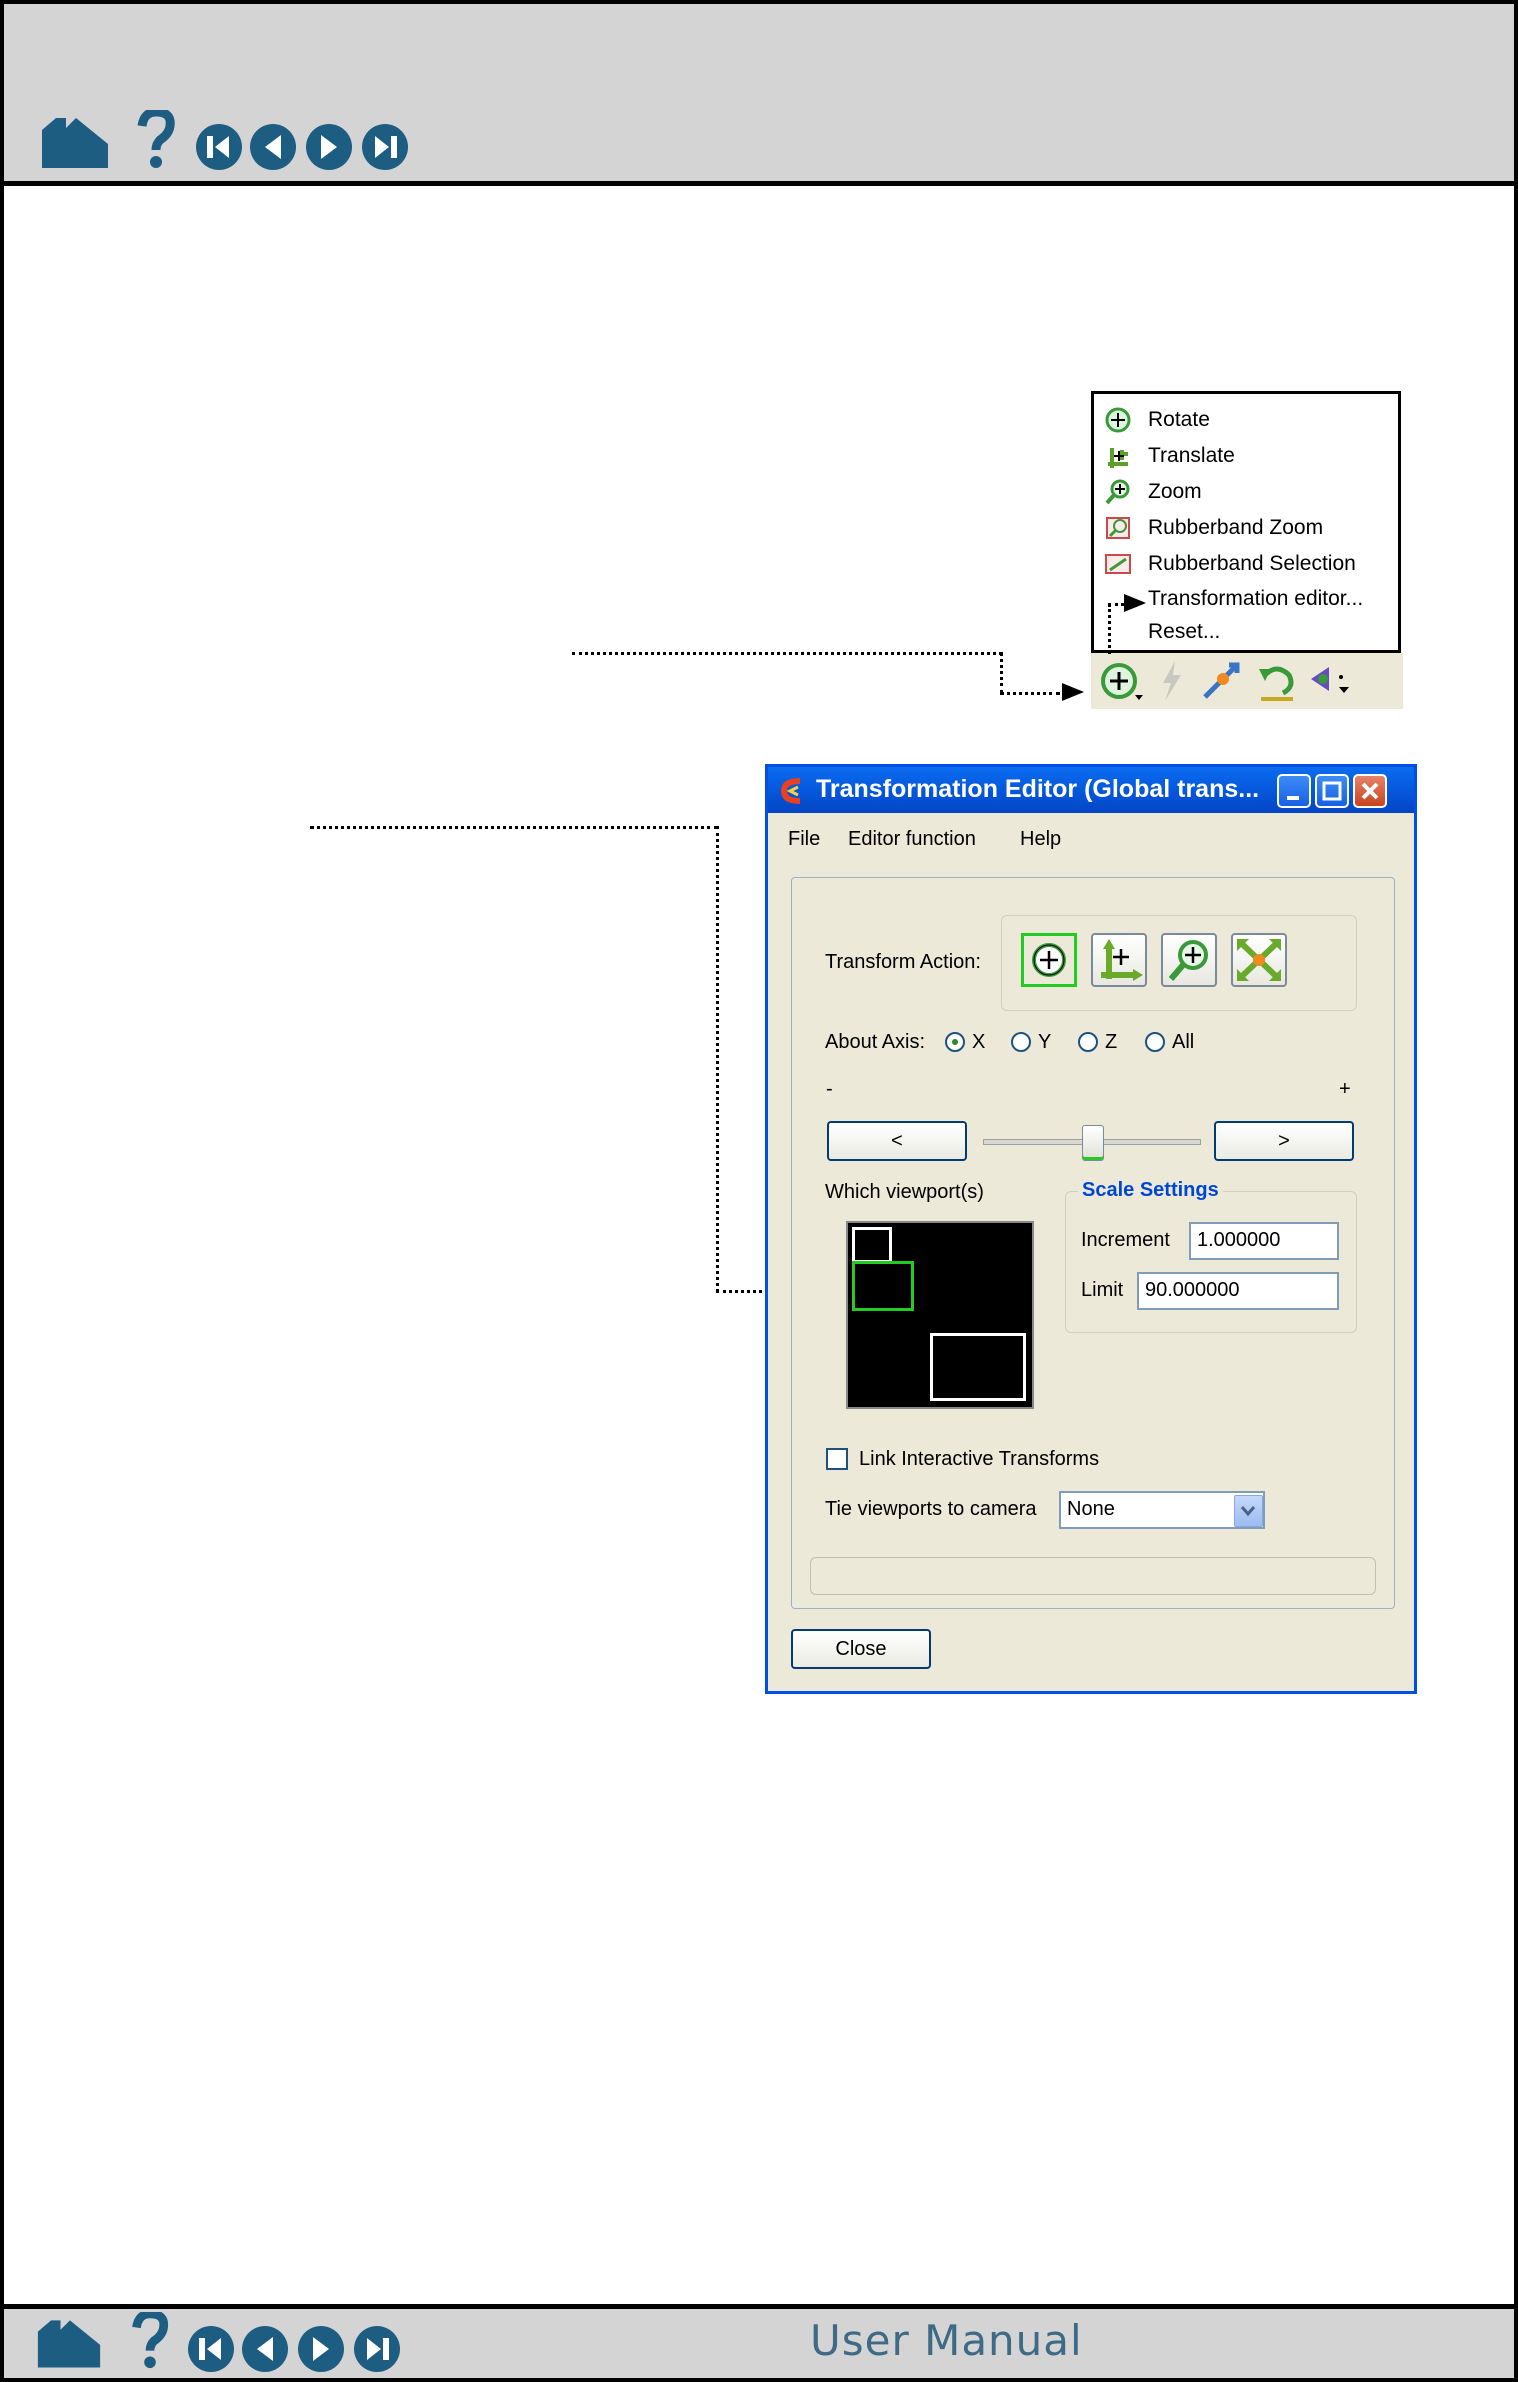 Image resolution: width=1518 pixels, height=2382 pixels. Describe the element at coordinates (1183, 1042) in the screenshot. I see `axis-all-label: All` at that location.